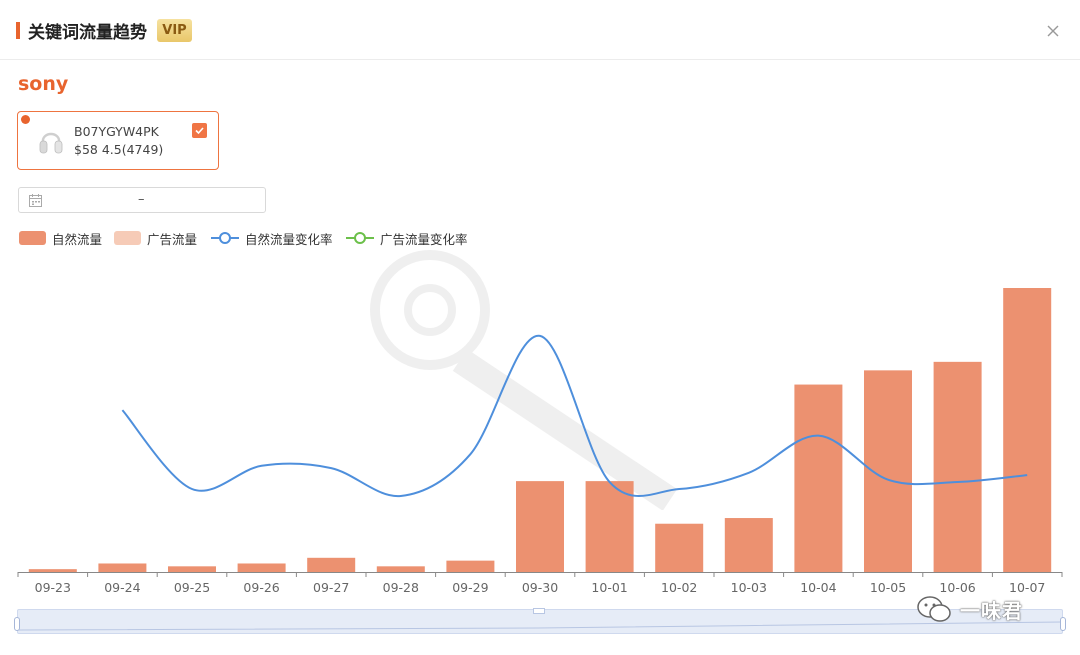  I want to click on x-tick-label: 09-27, so click(331, 587).